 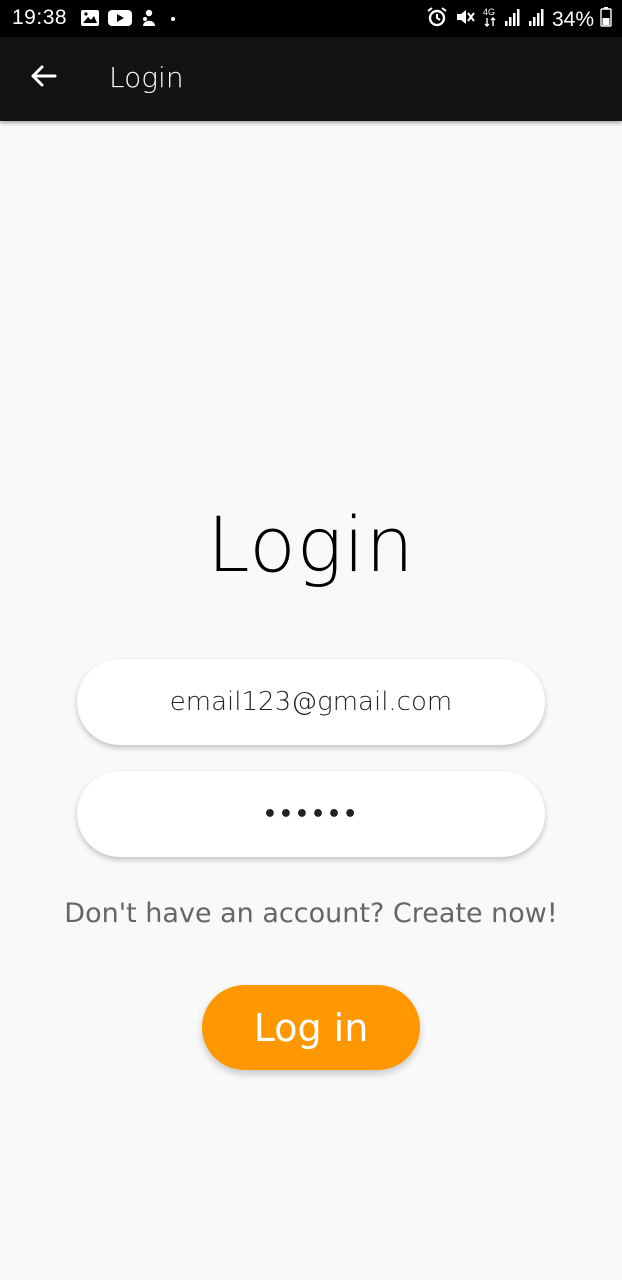 I want to click on password-field, so click(x=311, y=814).